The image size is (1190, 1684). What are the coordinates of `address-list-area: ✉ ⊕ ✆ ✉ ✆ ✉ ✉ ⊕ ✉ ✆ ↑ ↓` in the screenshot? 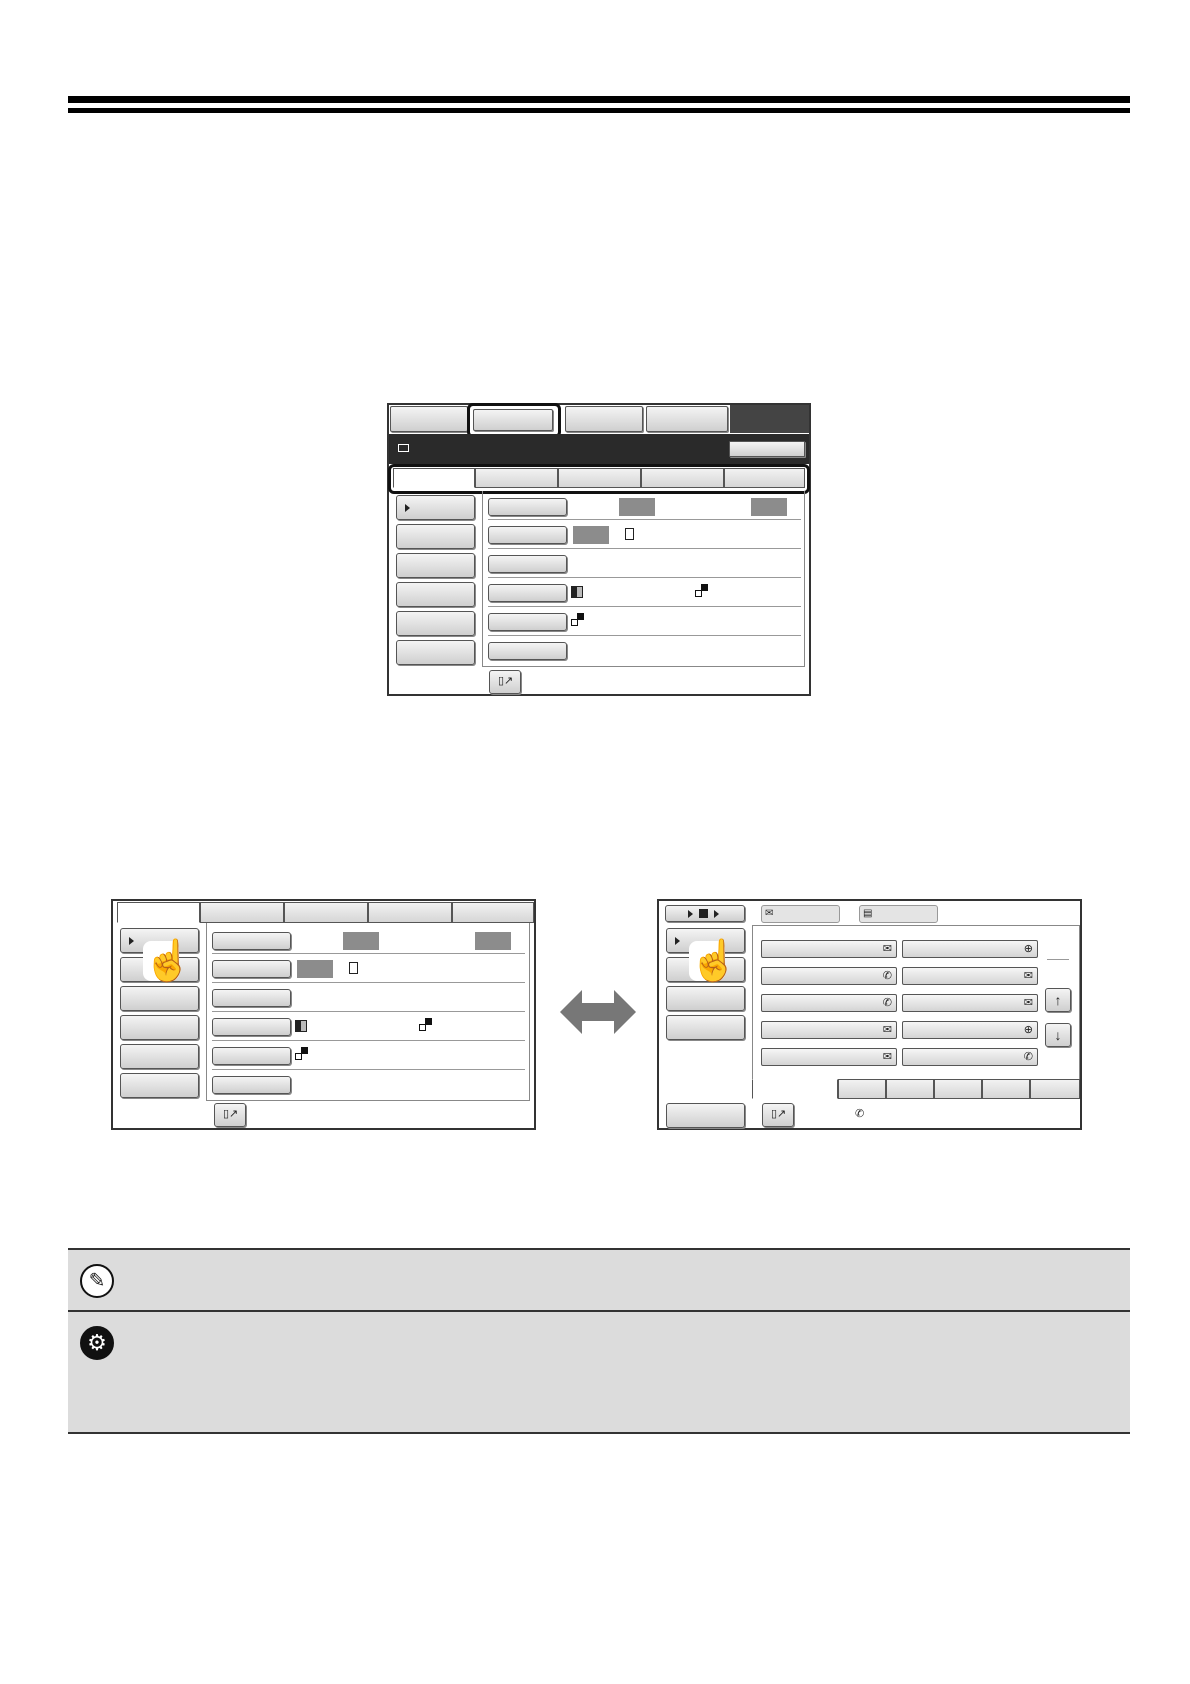 It's located at (916, 1002).